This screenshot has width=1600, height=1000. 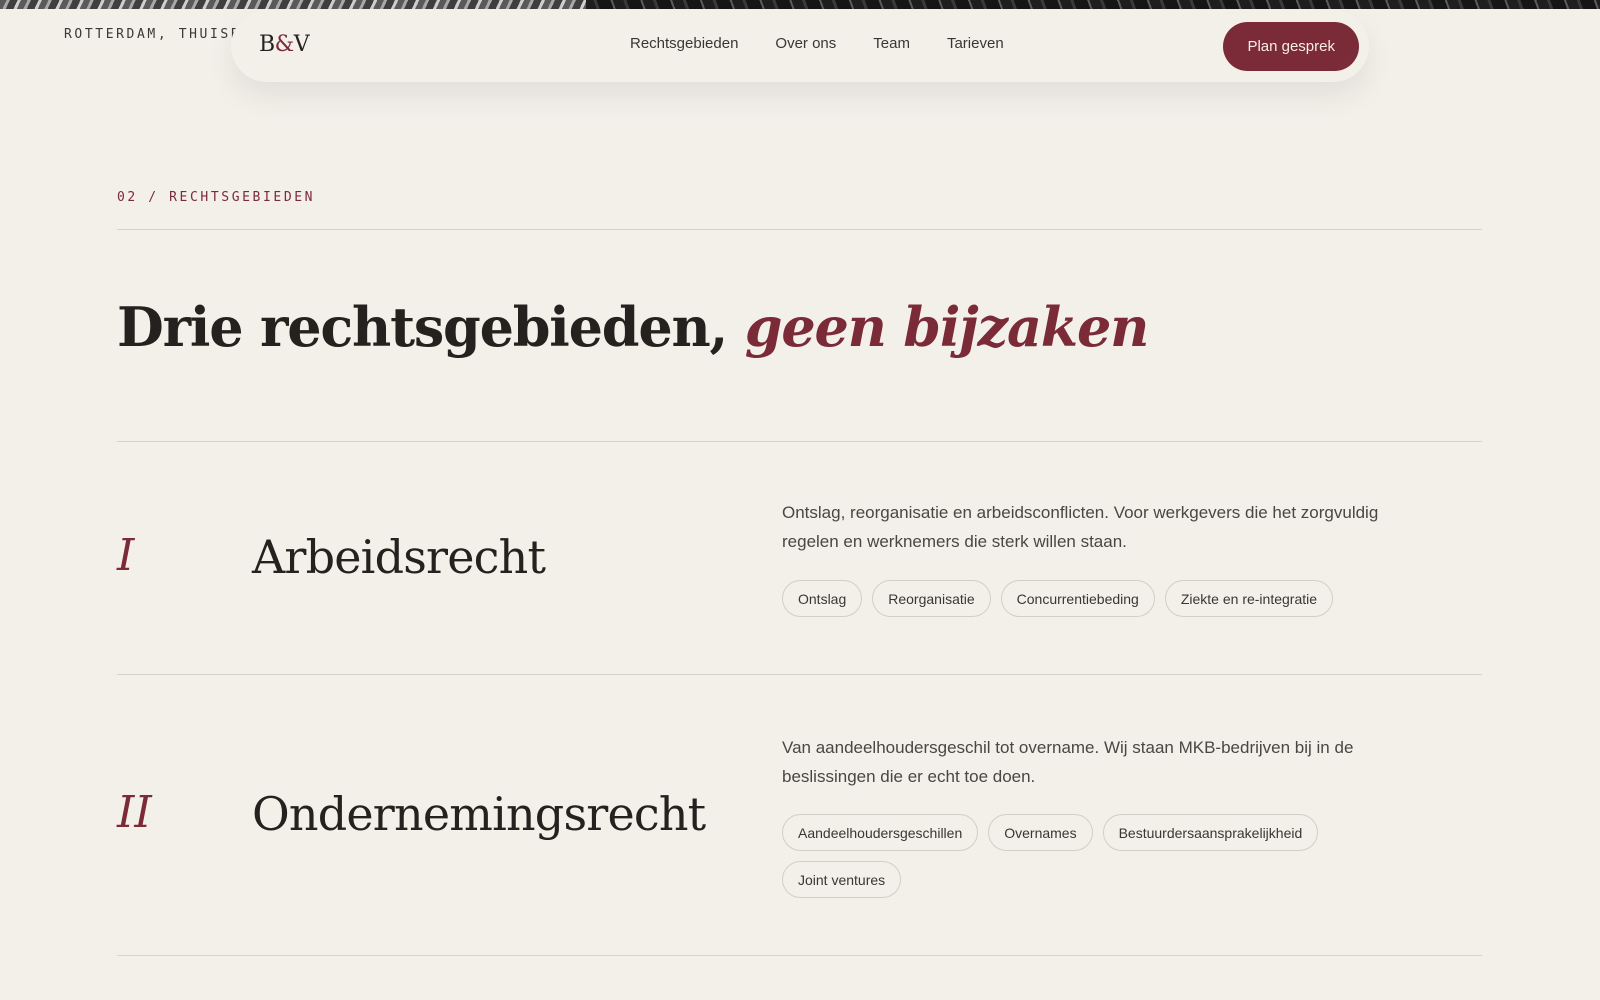 I want to click on logo-letter-v: V, so click(x=301, y=44).